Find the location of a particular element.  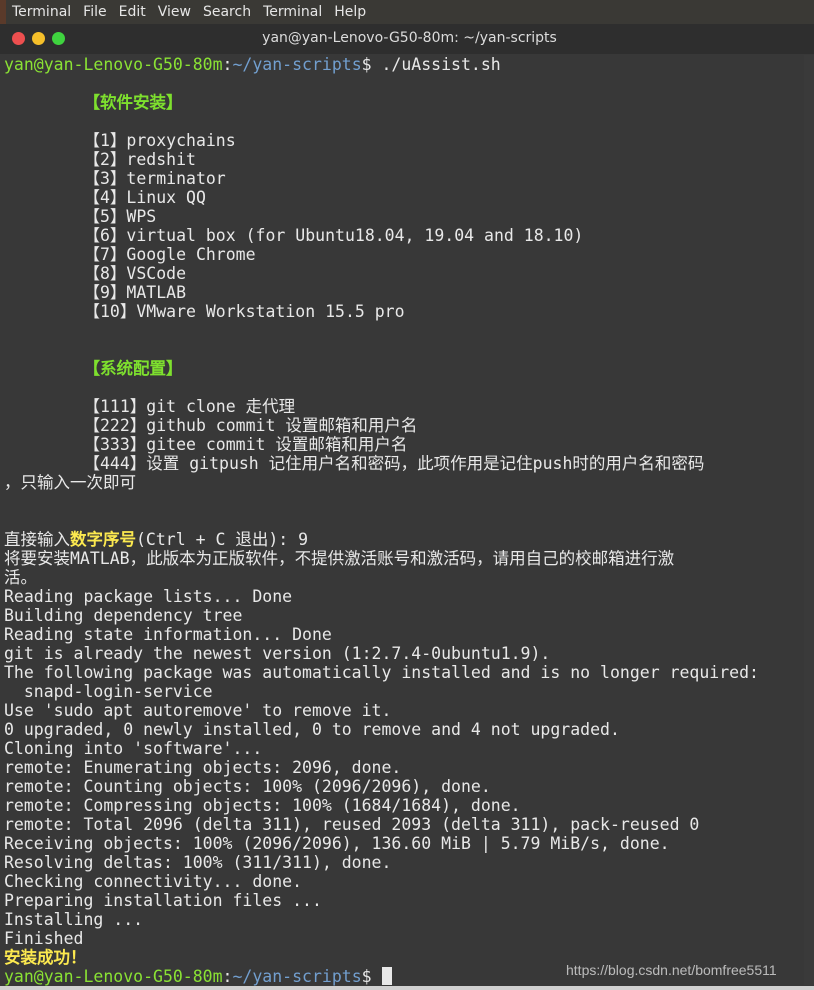

terminal-text: 【软件安装】 is located at coordinates (133, 102).